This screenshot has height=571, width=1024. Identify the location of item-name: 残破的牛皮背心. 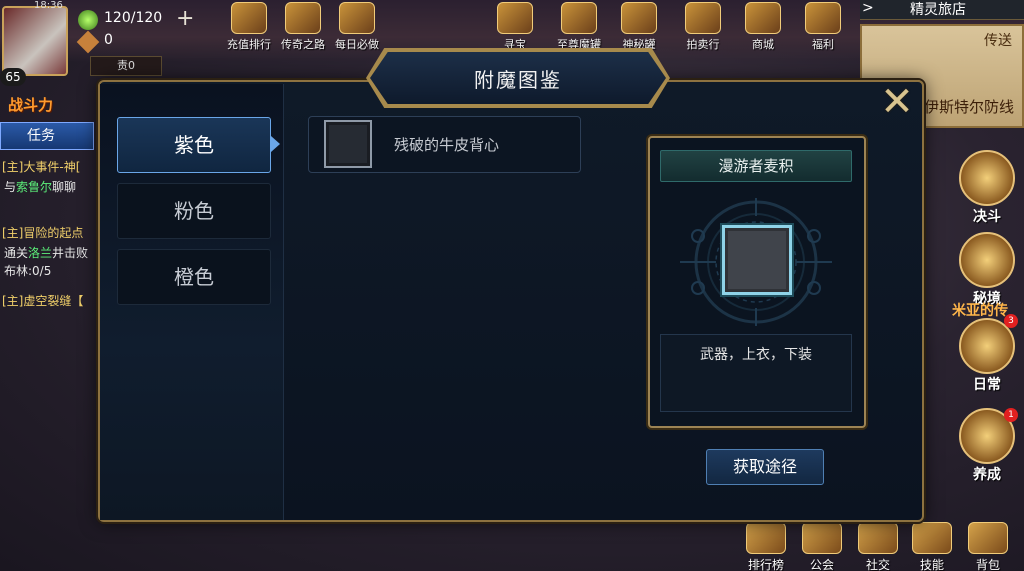
(447, 145).